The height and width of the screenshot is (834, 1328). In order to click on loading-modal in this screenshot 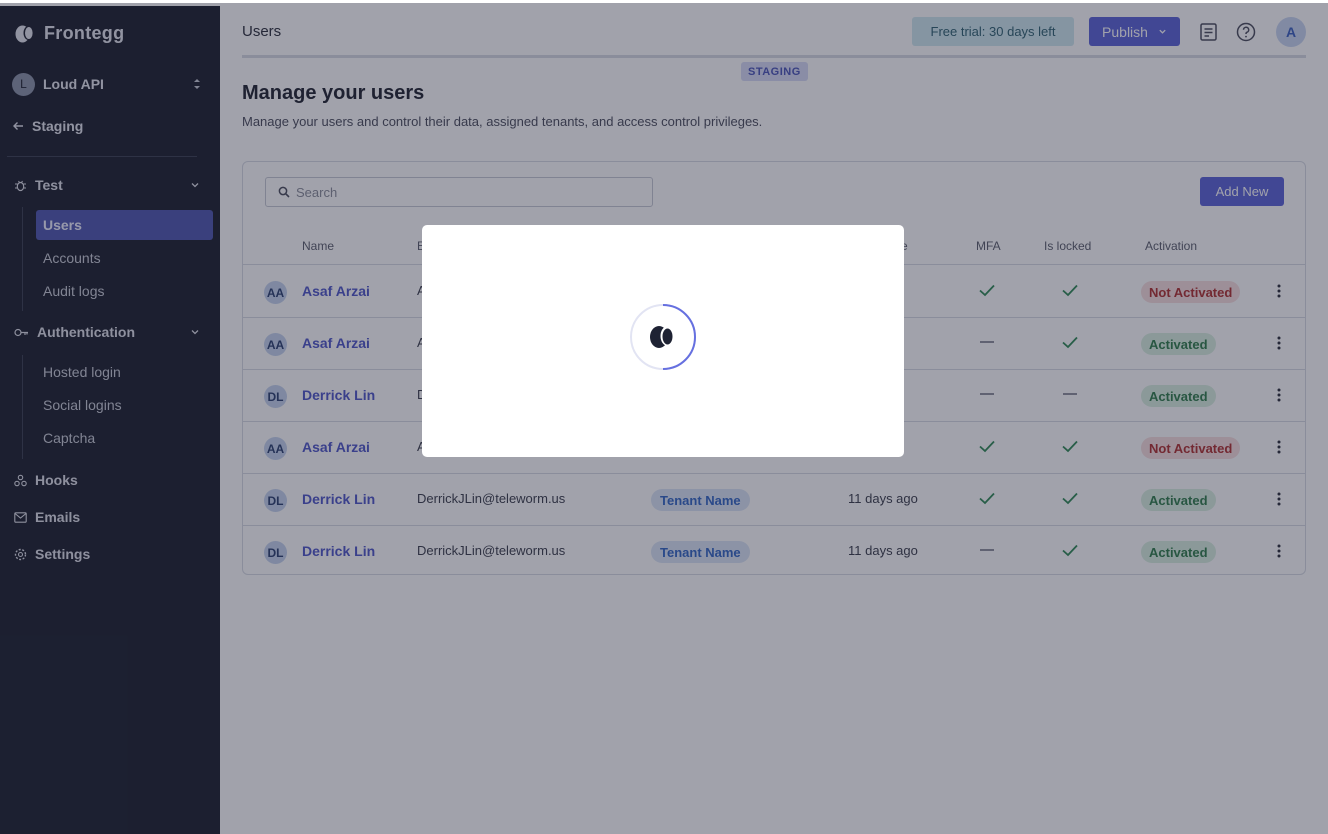, I will do `click(663, 341)`.